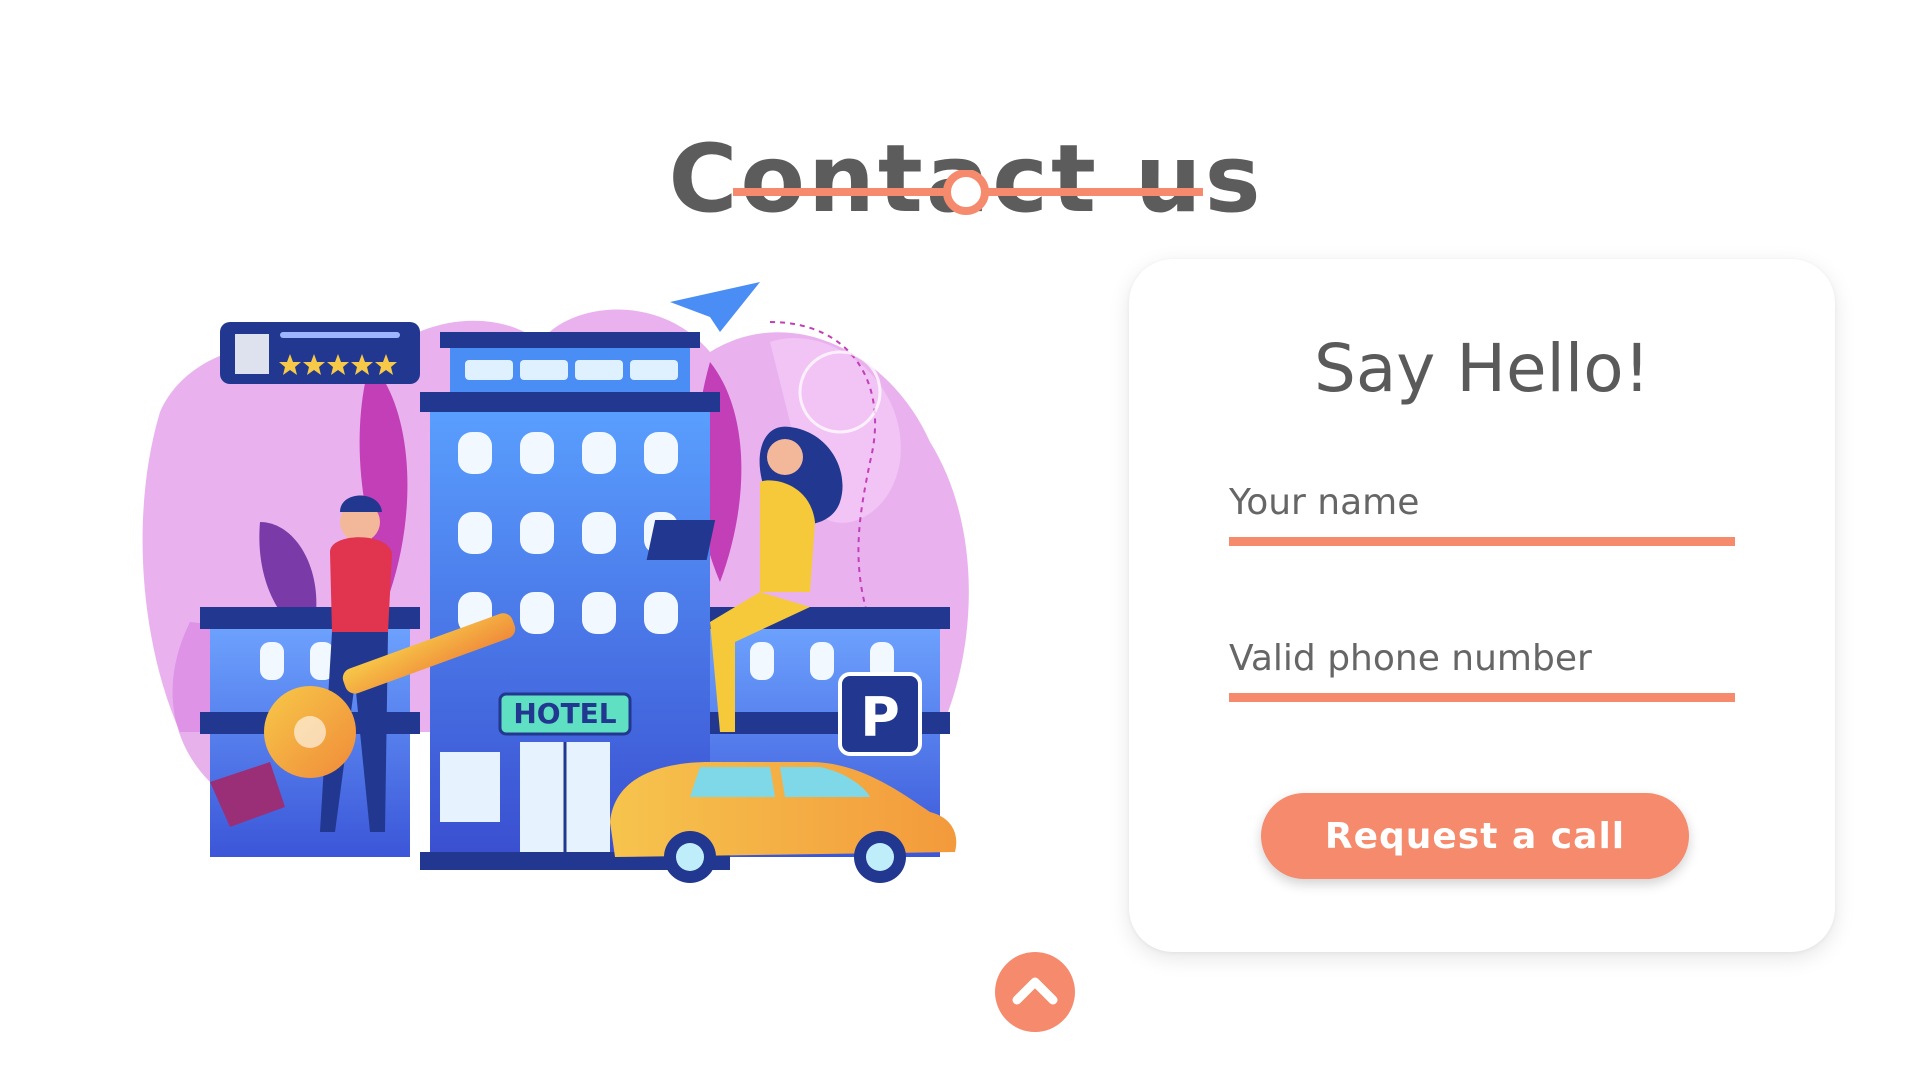  What do you see at coordinates (564, 713) in the screenshot?
I see `hotel-sign-text: HOTEL` at bounding box center [564, 713].